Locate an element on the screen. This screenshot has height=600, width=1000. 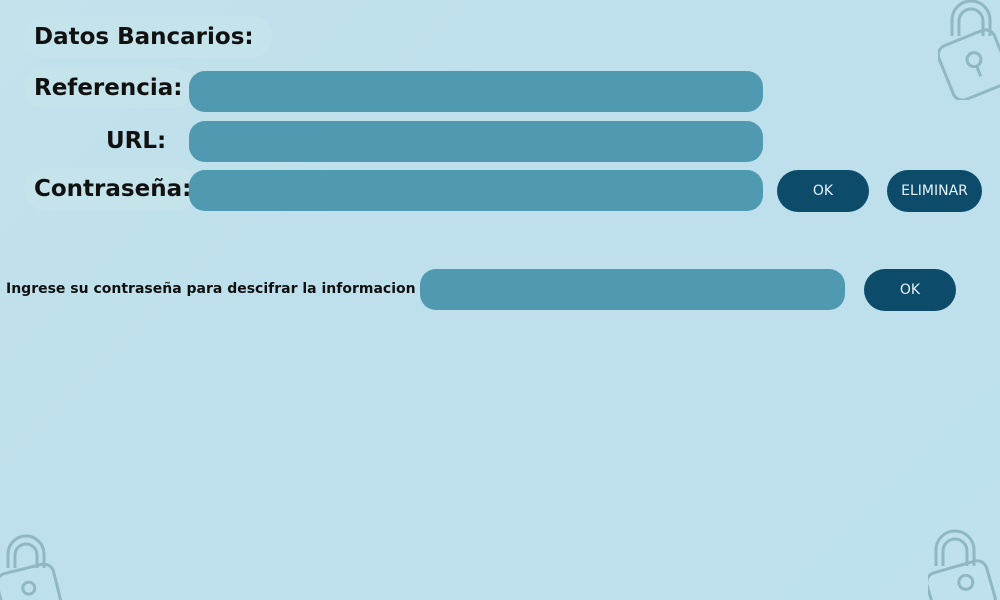
contrasena-label: Contraseña: is located at coordinates (112, 189).